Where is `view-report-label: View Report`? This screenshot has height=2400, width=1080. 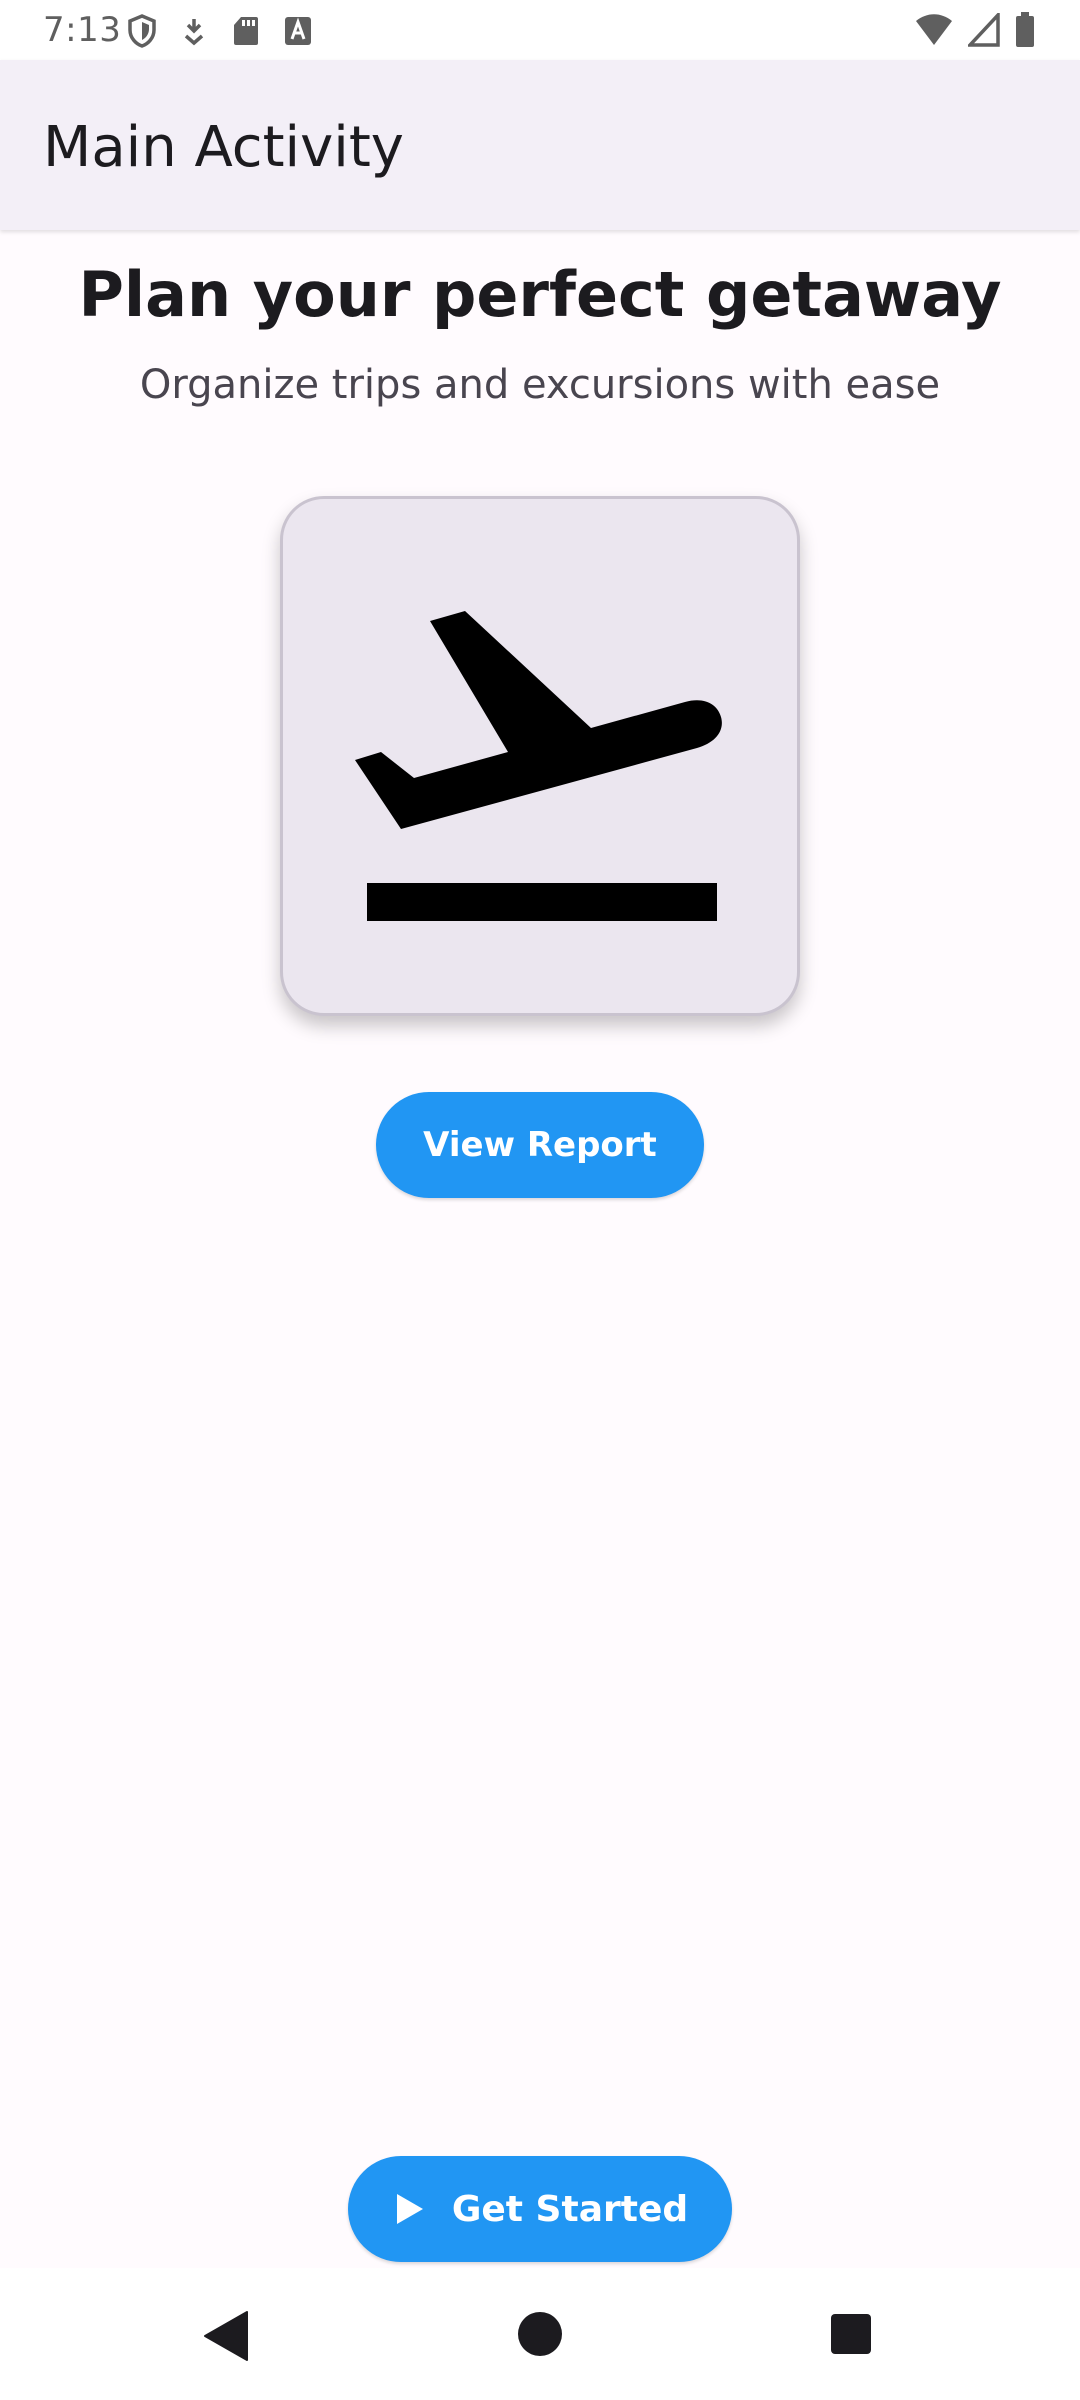
view-report-label: View Report is located at coordinates (540, 1145).